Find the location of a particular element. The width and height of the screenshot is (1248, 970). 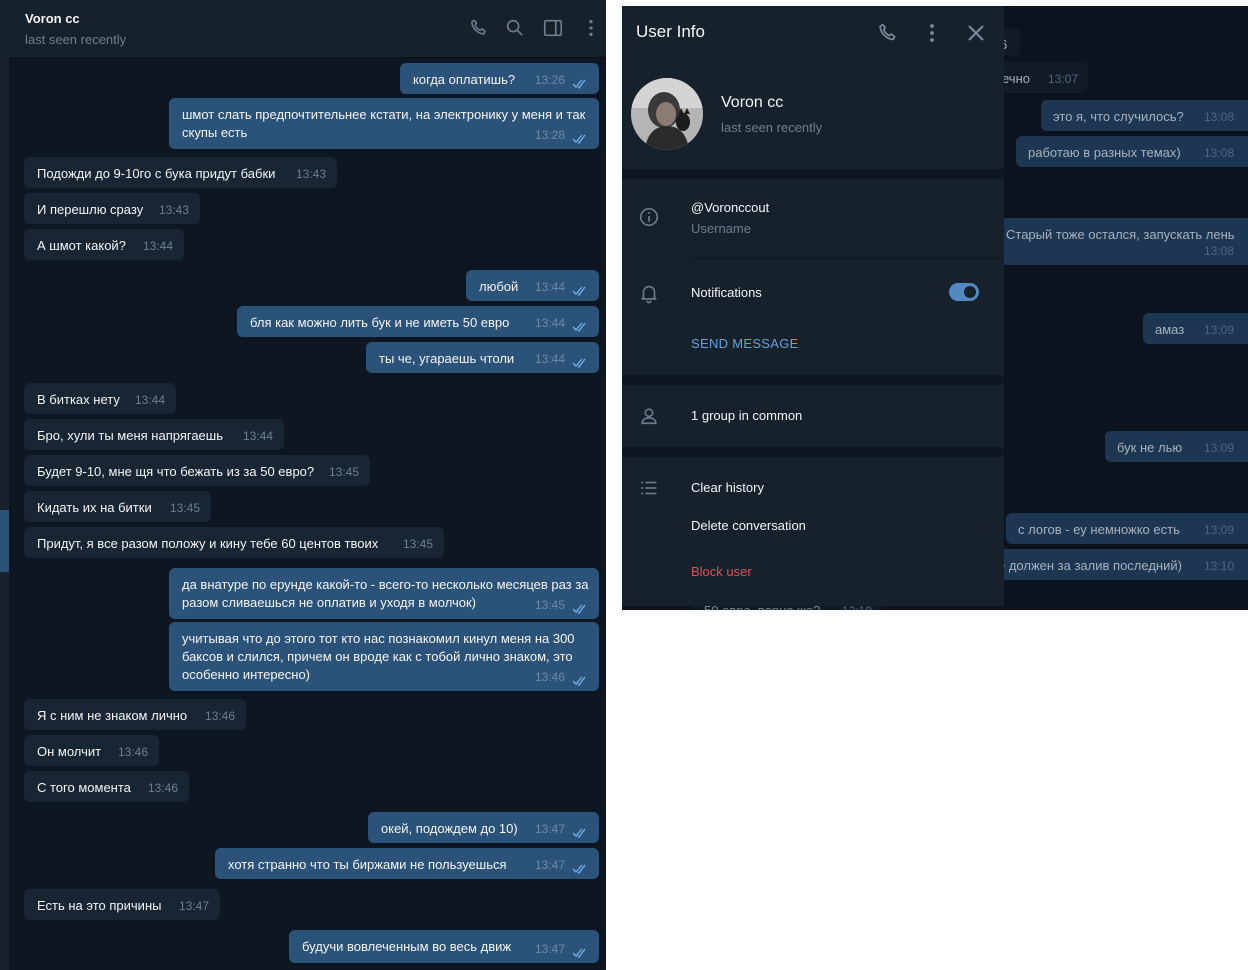

message-bubble-in: Он молчит 13:46 is located at coordinates (91, 750).